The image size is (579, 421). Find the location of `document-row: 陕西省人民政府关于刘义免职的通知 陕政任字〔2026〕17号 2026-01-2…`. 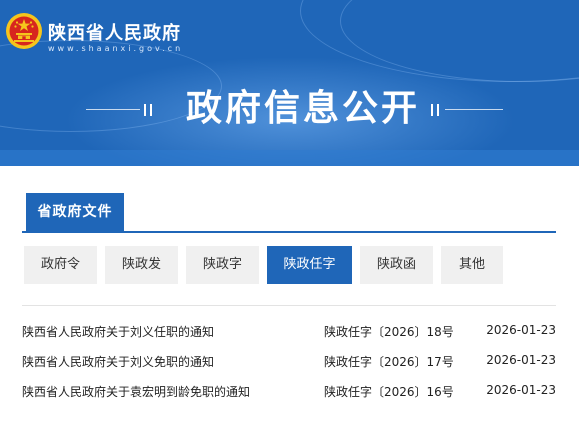

document-row: 陕西省人民政府关于刘义免职的通知 陕政任字〔2026〕17号 2026-01-2… is located at coordinates (289, 363).